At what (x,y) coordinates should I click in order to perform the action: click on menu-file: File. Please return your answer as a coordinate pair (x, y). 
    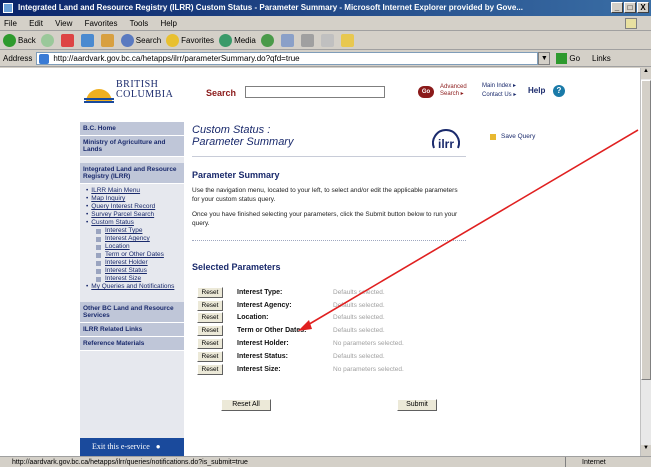
    Looking at the image, I should click on (10, 23).